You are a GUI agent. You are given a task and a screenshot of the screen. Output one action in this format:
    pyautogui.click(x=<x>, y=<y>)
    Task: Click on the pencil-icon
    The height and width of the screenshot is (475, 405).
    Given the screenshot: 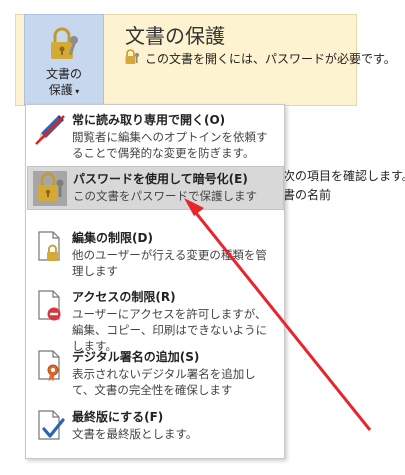 What is the action you would take?
    pyautogui.click(x=50, y=130)
    